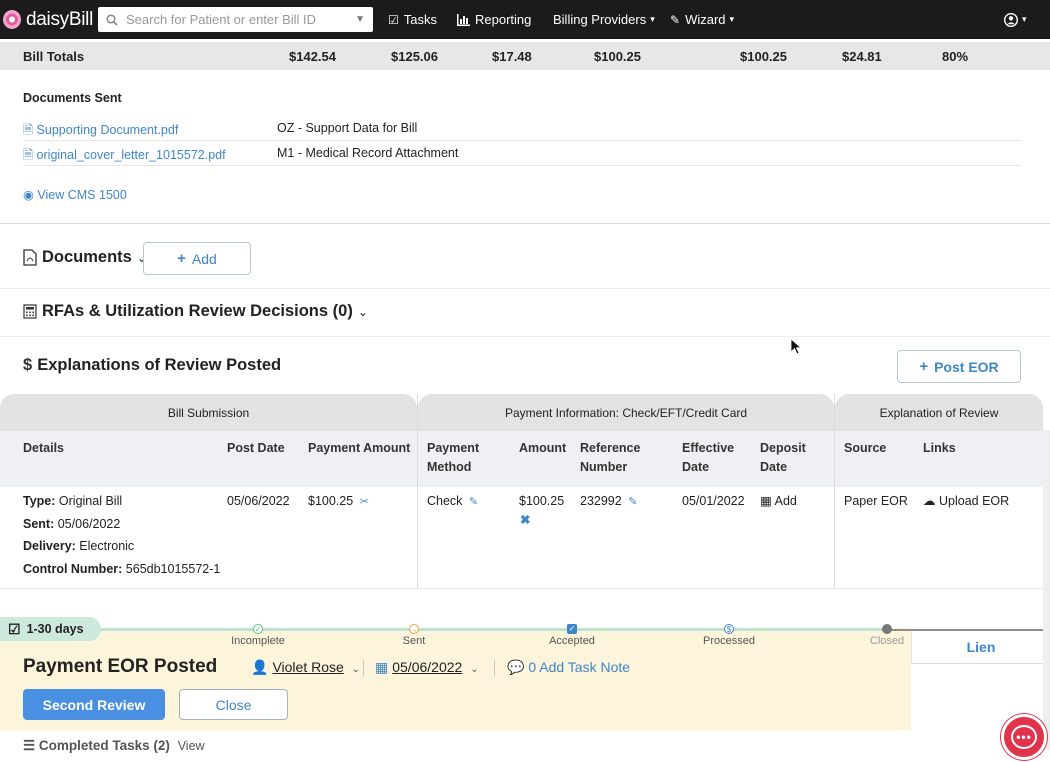  What do you see at coordinates (50, 629) in the screenshot?
I see `task-age-badge: ☑ 1-30 days` at bounding box center [50, 629].